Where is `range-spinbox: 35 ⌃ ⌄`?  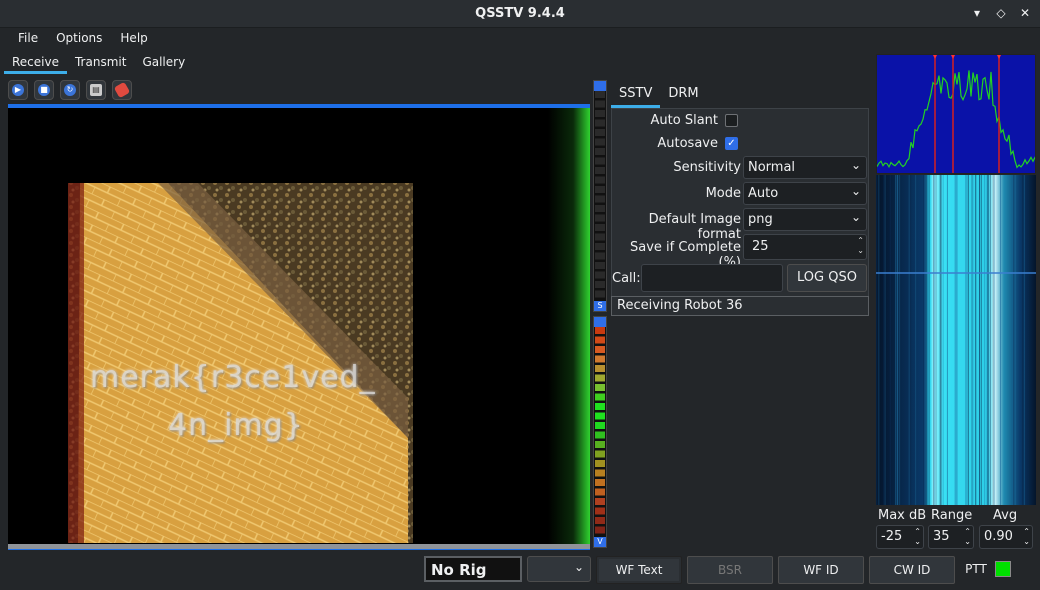 range-spinbox: 35 ⌃ ⌄ is located at coordinates (951, 537).